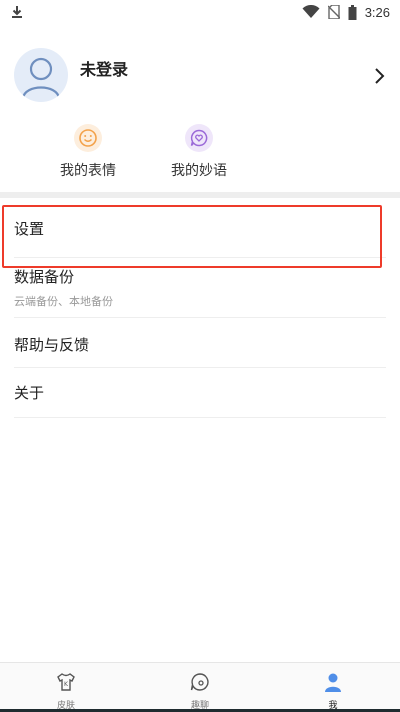 This screenshot has width=400, height=712. Describe the element at coordinates (88, 171) in the screenshot. I see `my-stickers-label: 我的表情` at that location.